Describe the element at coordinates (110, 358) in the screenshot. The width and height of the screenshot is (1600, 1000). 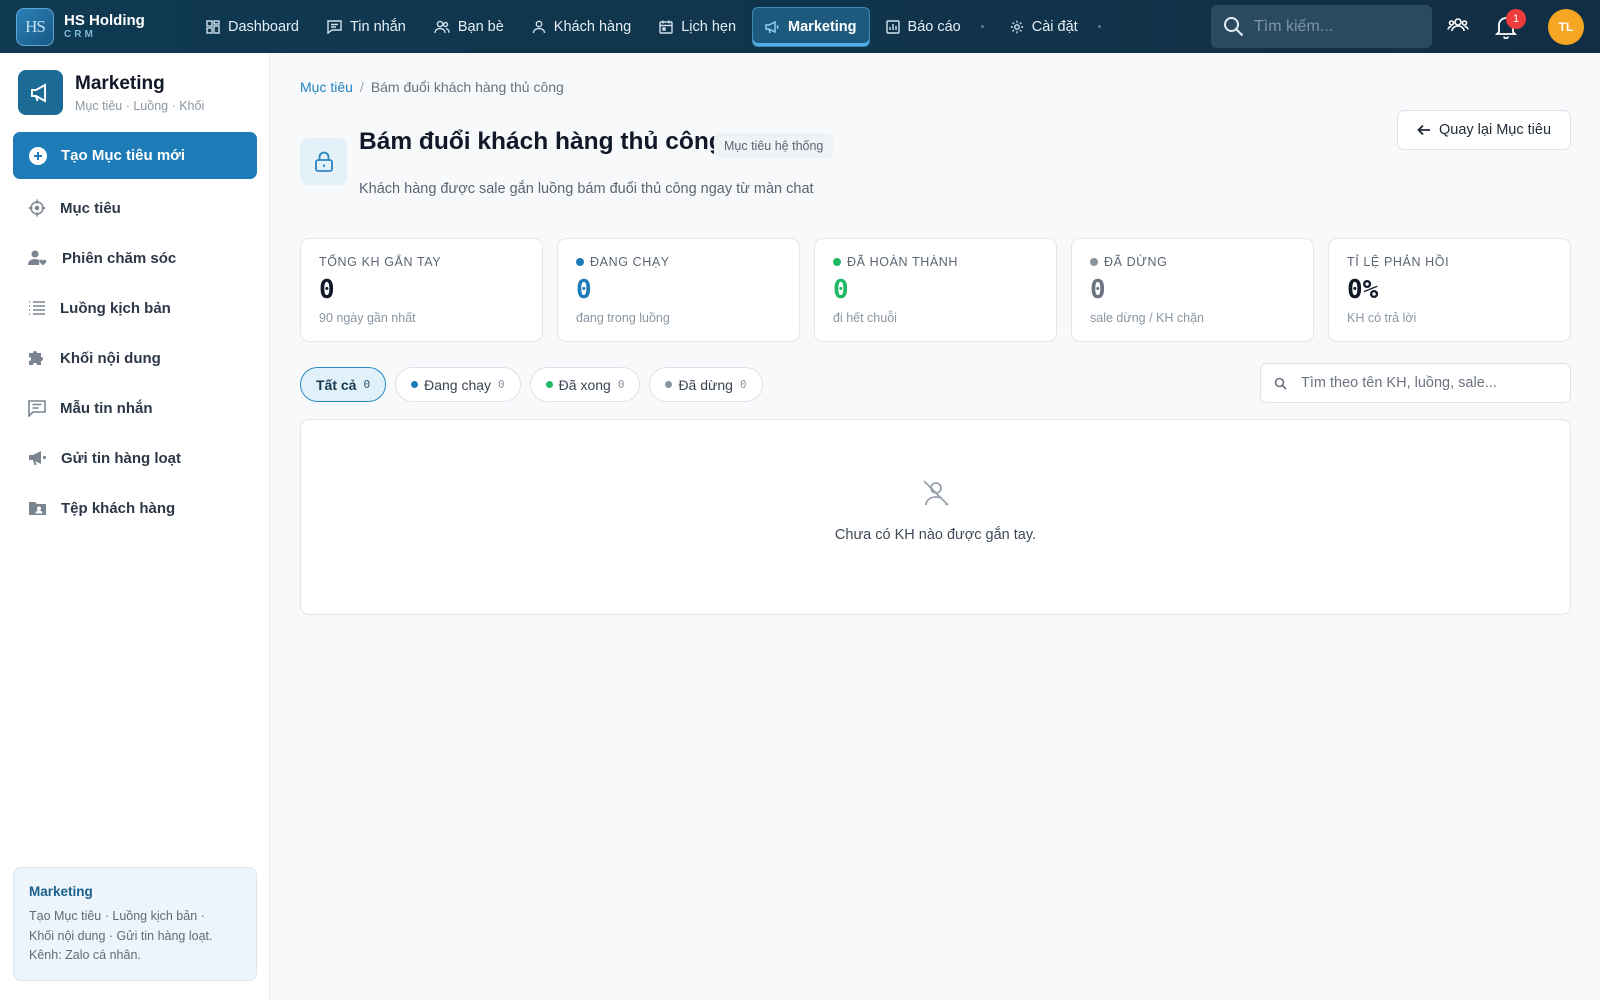
I see `sidebar-item-label: Khối nội dung` at that location.